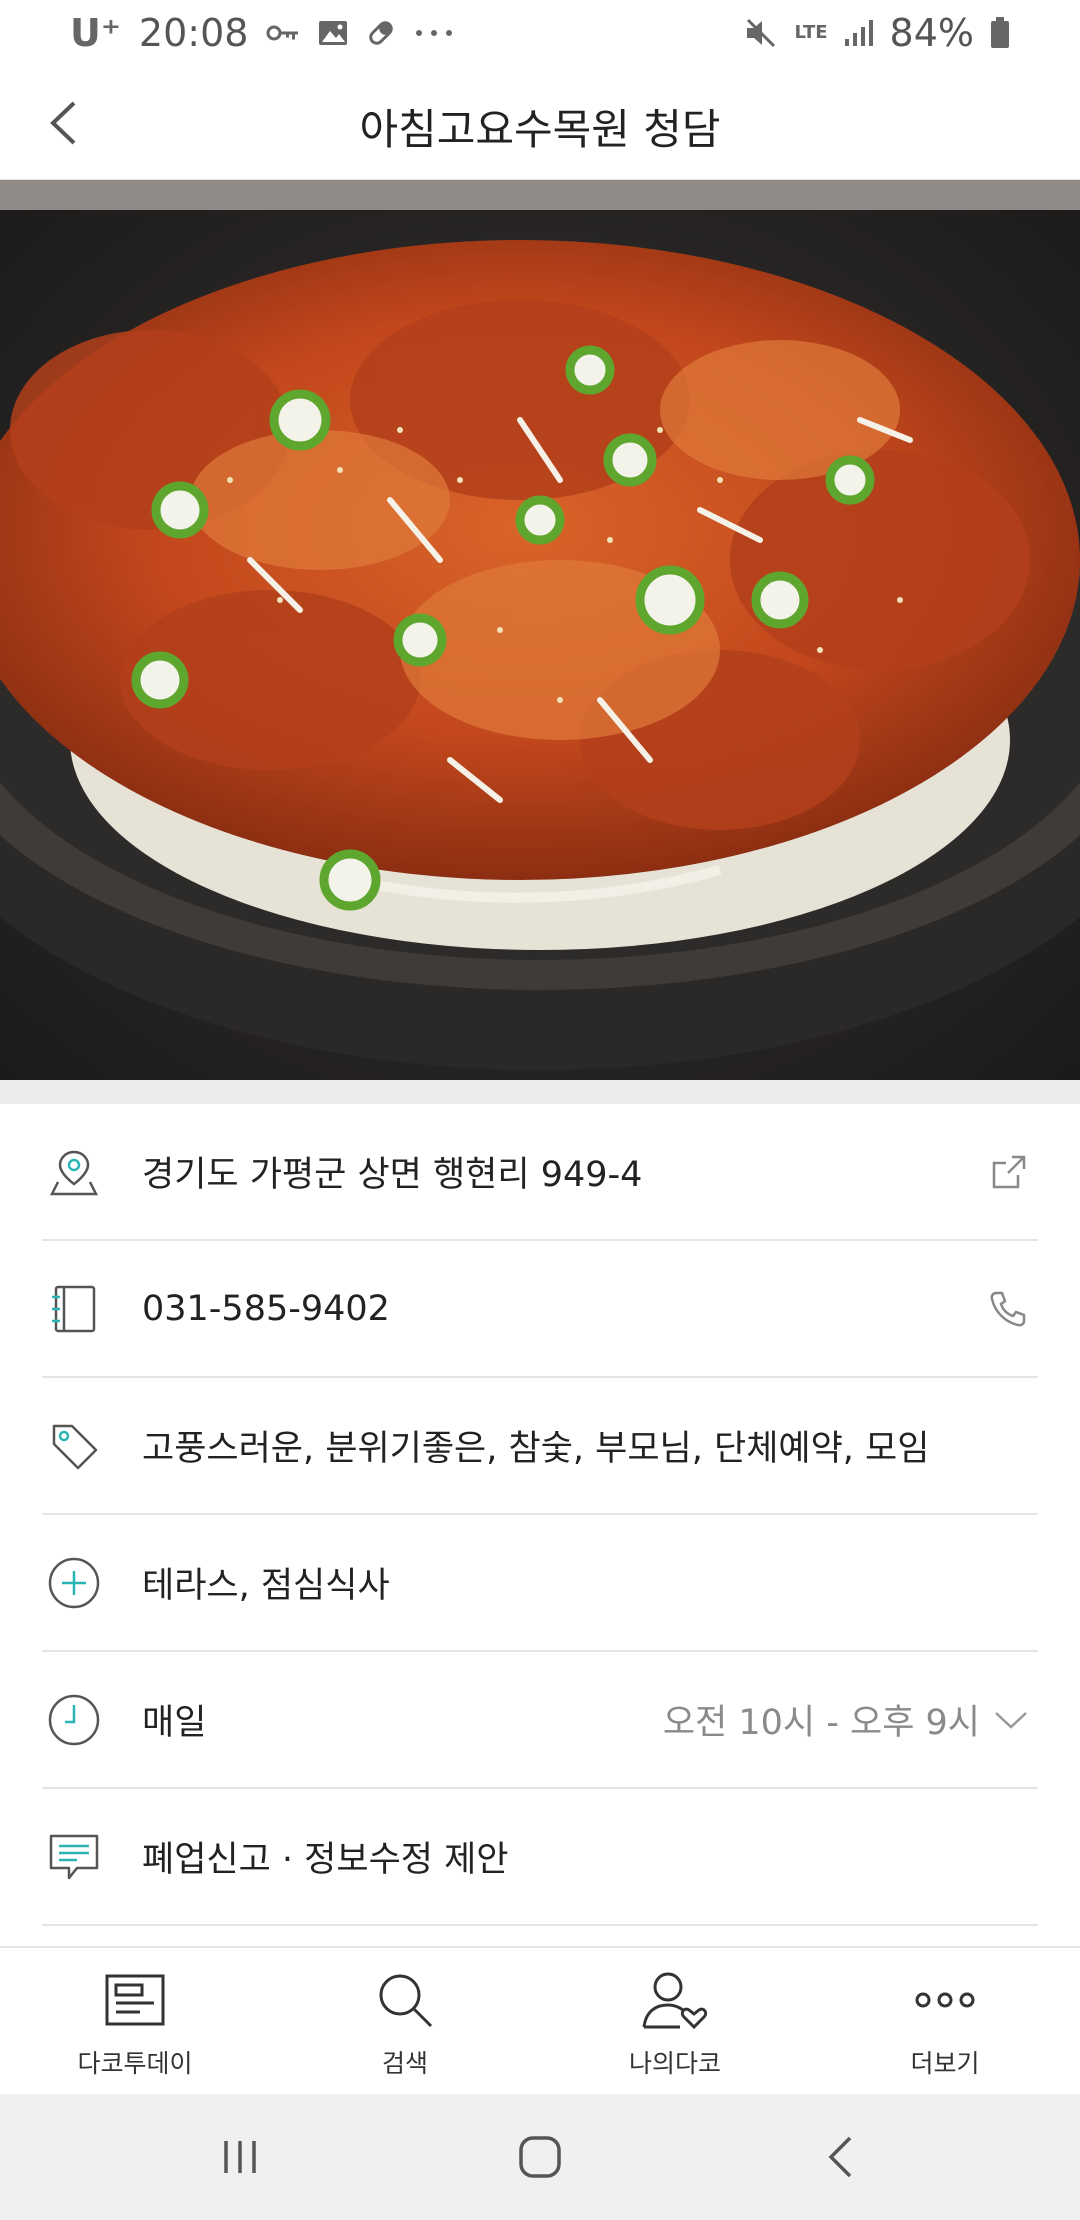 The width and height of the screenshot is (1080, 2220). I want to click on features-text: 테라스, 점심식사, so click(266, 1586).